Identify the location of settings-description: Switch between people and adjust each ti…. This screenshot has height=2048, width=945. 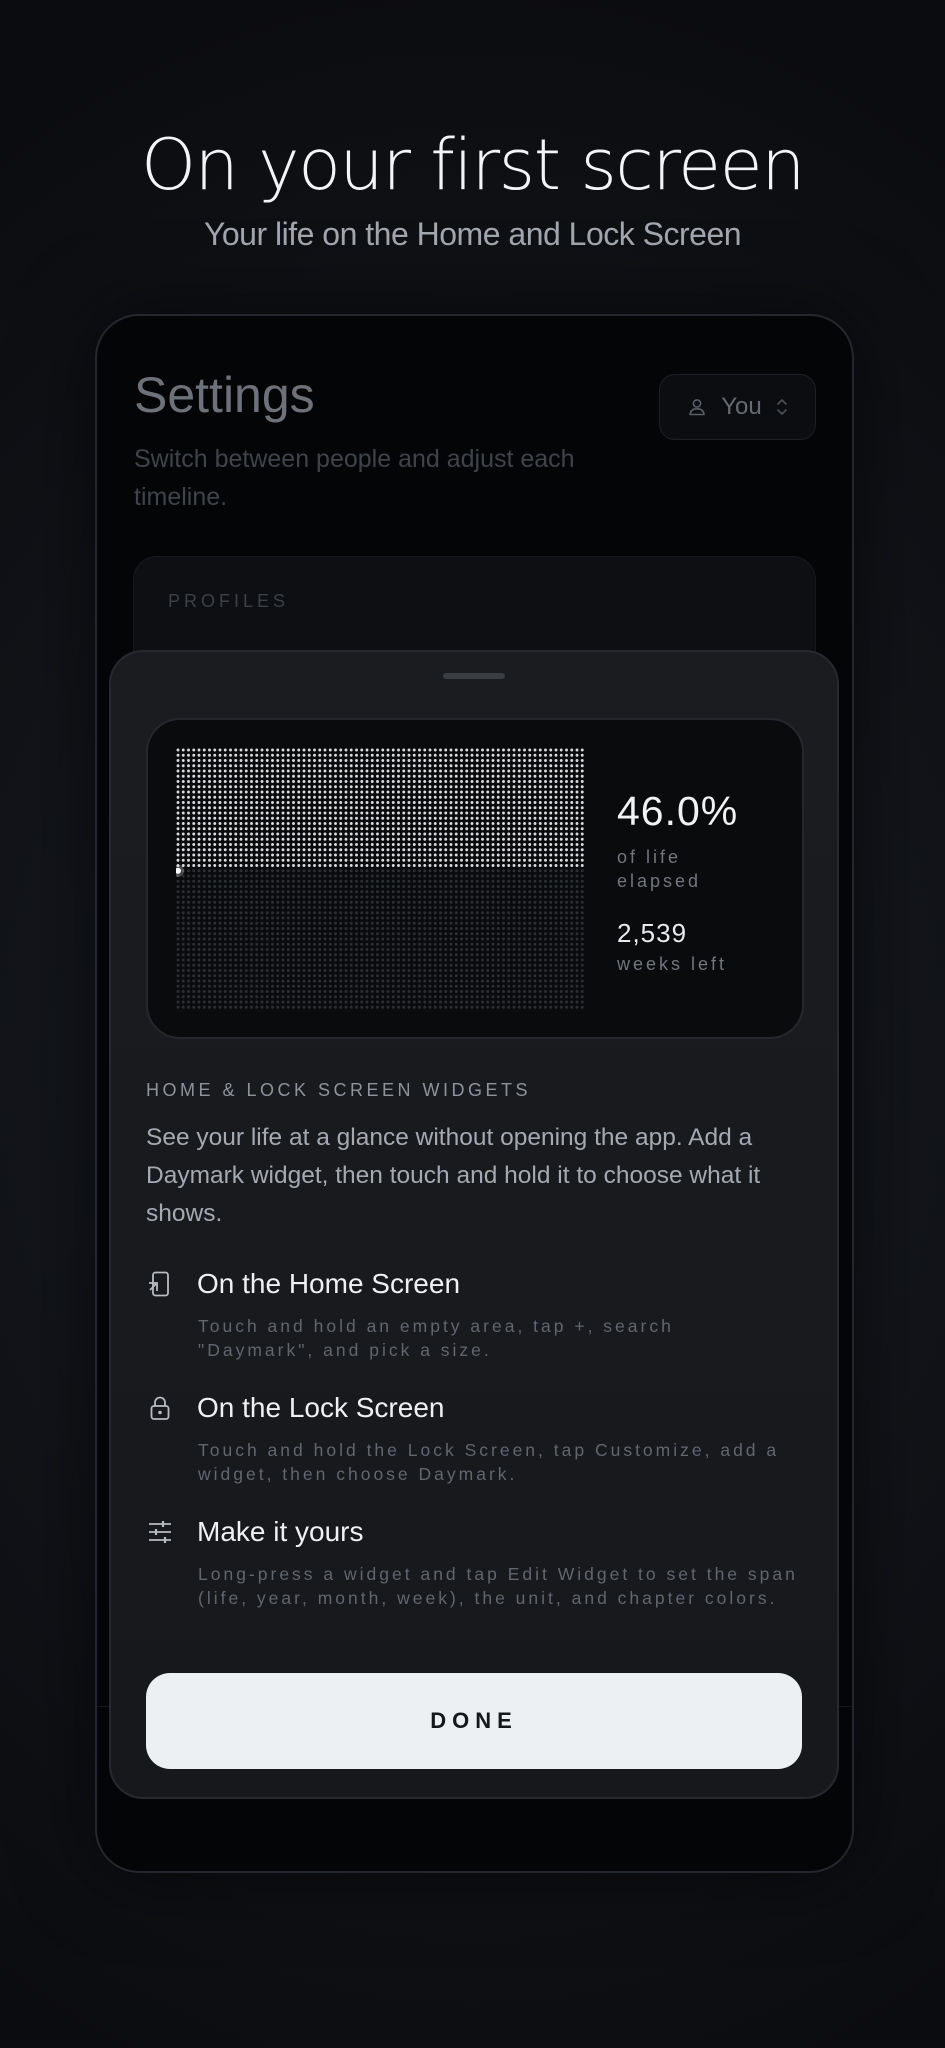
(354, 478).